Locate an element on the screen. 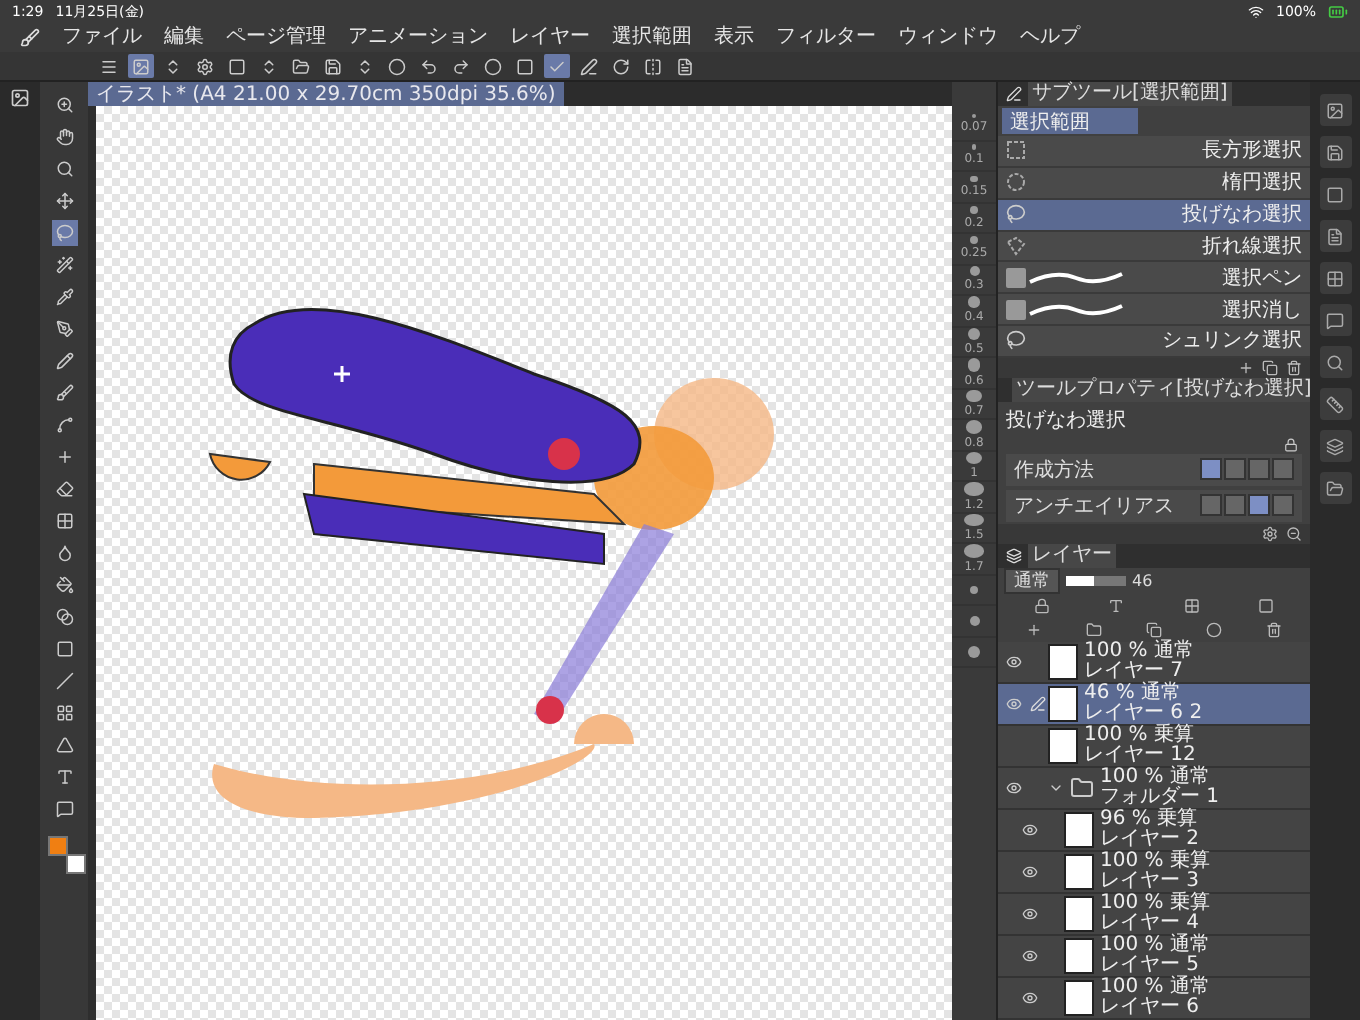 Image resolution: width=1360 pixels, height=1020 pixels. grid-icon is located at coordinates (1191, 605).